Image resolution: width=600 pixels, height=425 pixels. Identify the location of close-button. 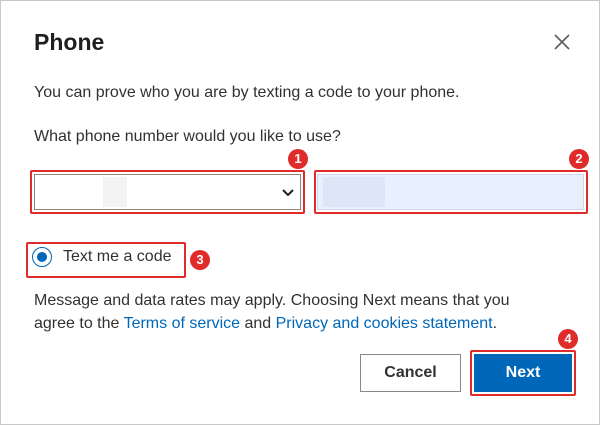
(562, 42).